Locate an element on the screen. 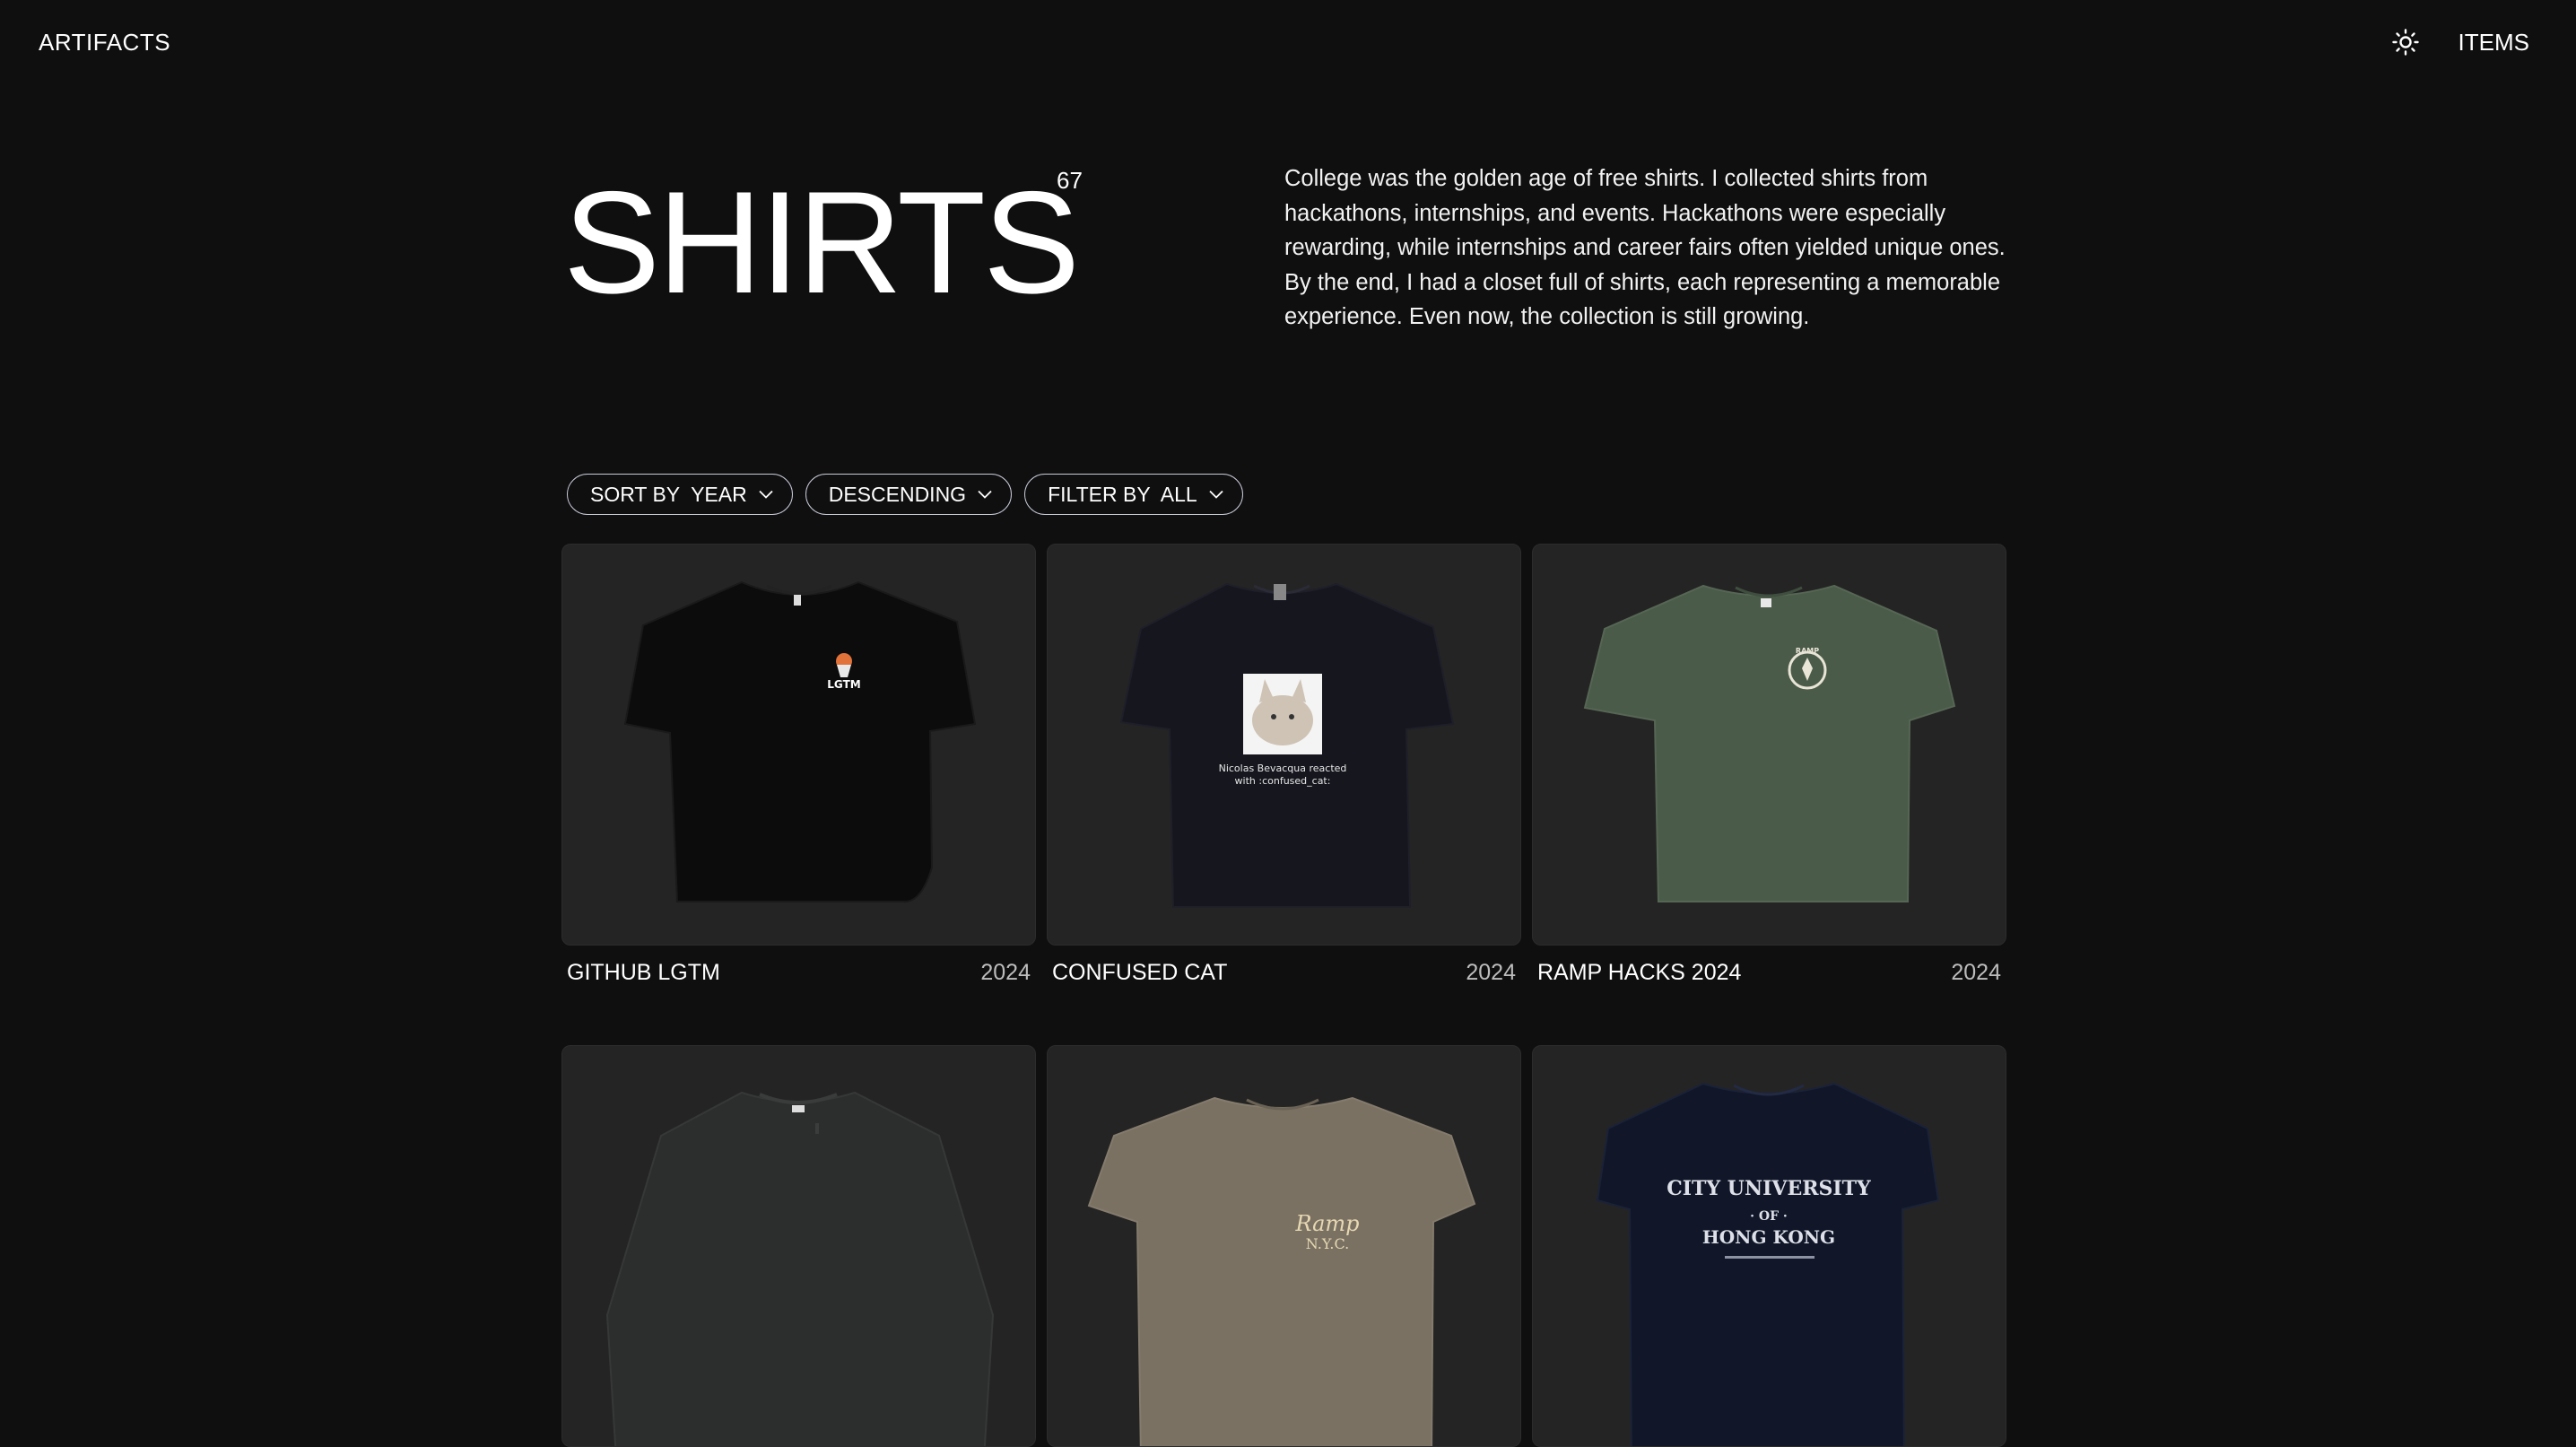 Image resolution: width=2576 pixels, height=1447 pixels. shirt-card: CITY UNIVERSITY · OF · HONG KONG is located at coordinates (1769, 1246).